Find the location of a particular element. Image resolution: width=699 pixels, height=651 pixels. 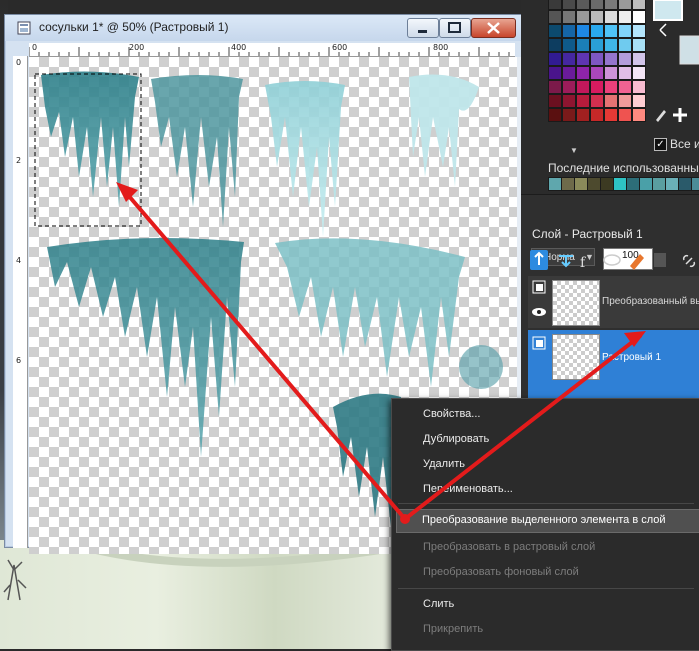

fg-bg-color-box is located at coordinates (675, 33).